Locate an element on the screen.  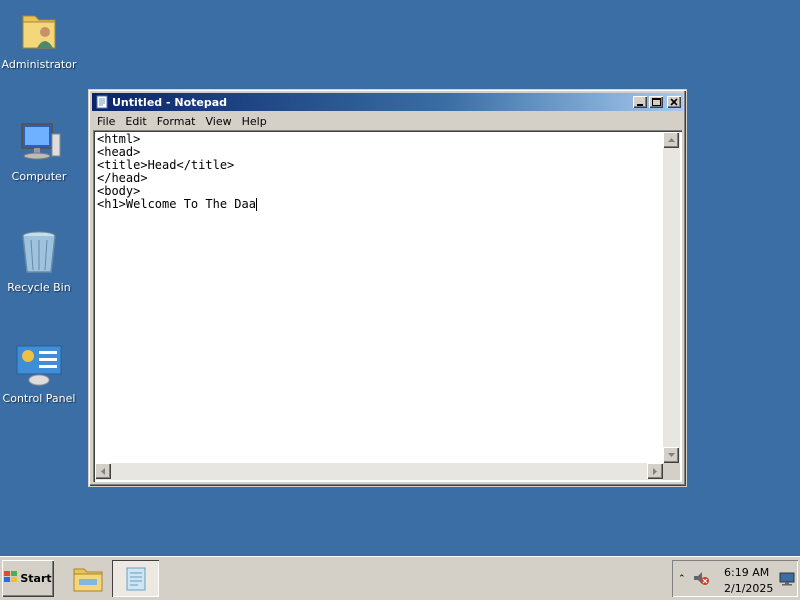
arrow-up-icon is located at coordinates (671, 140).